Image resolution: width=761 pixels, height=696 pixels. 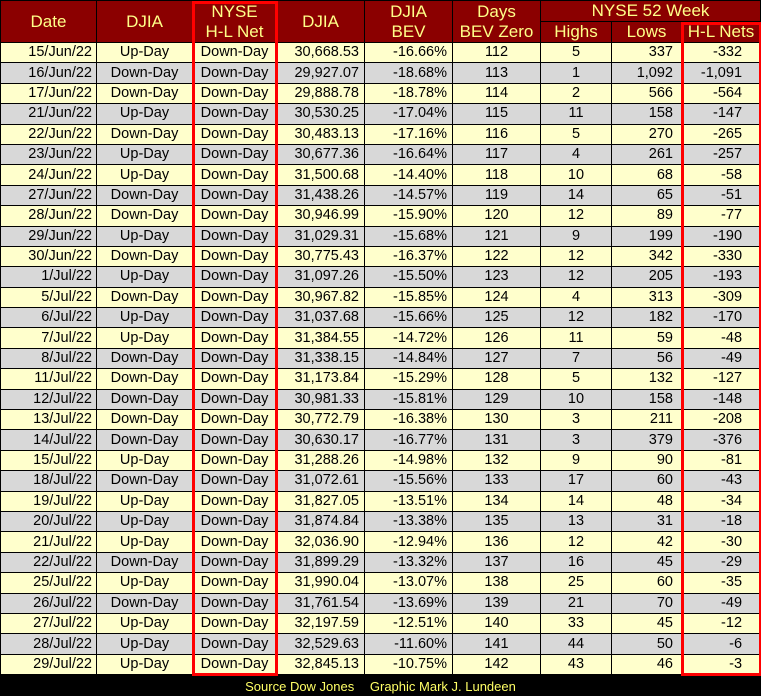 What do you see at coordinates (234, 21) in the screenshot?
I see `header-nyse-hl-net: NYSE H-L Net` at bounding box center [234, 21].